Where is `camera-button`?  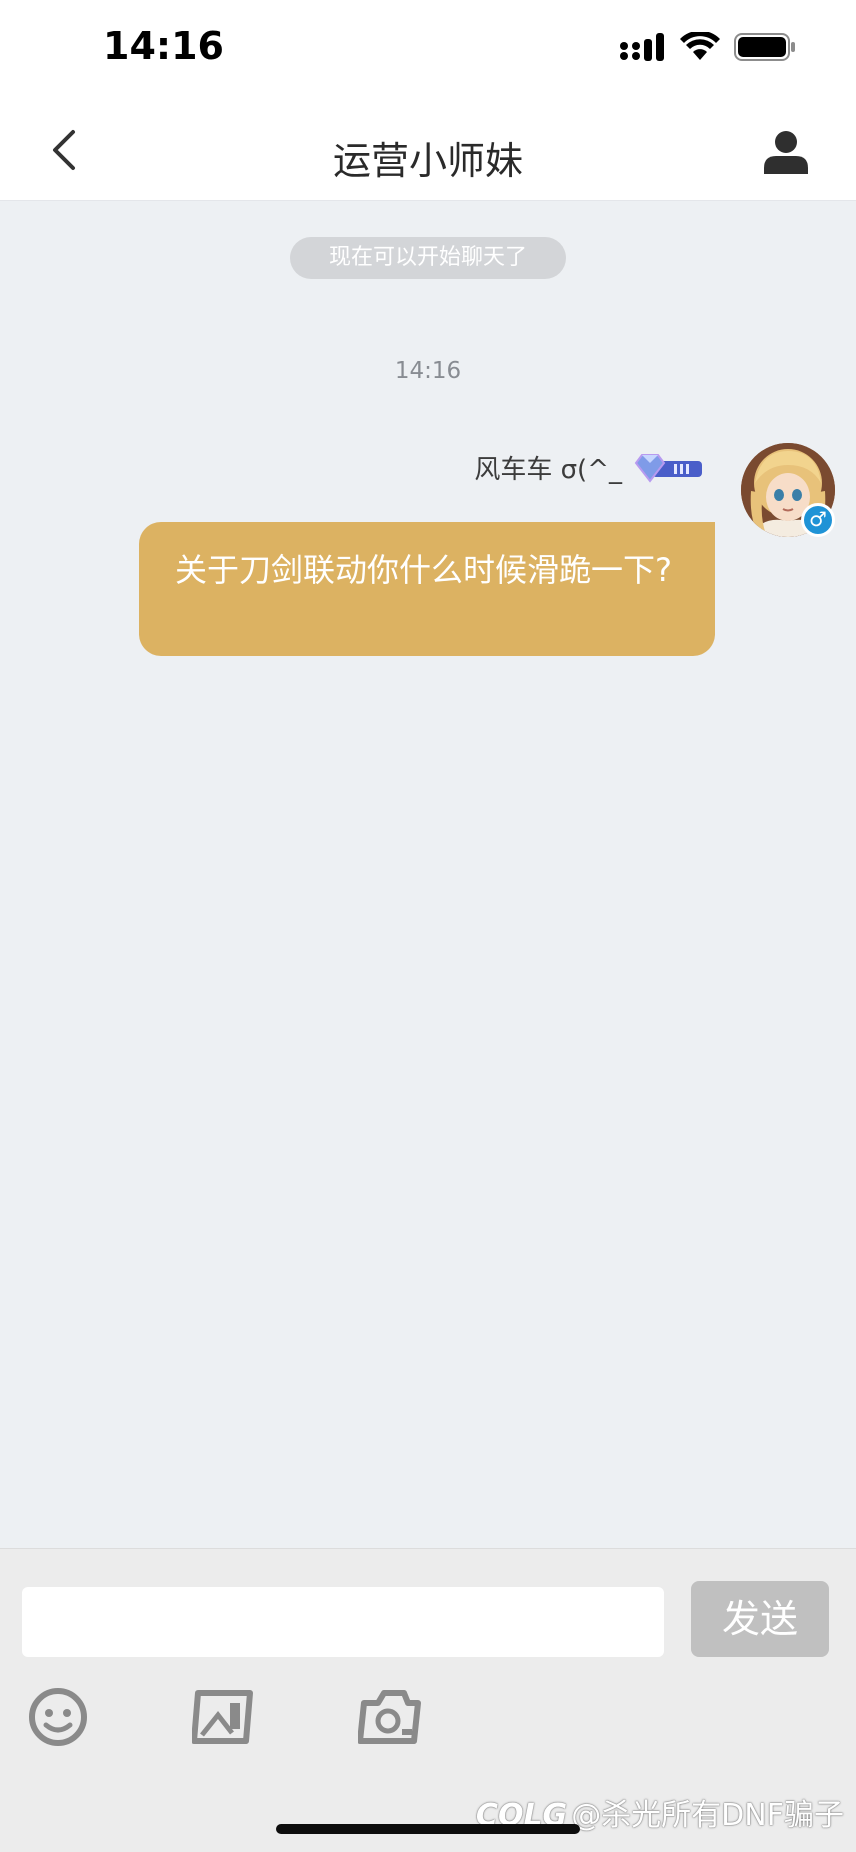 camera-button is located at coordinates (390, 1717).